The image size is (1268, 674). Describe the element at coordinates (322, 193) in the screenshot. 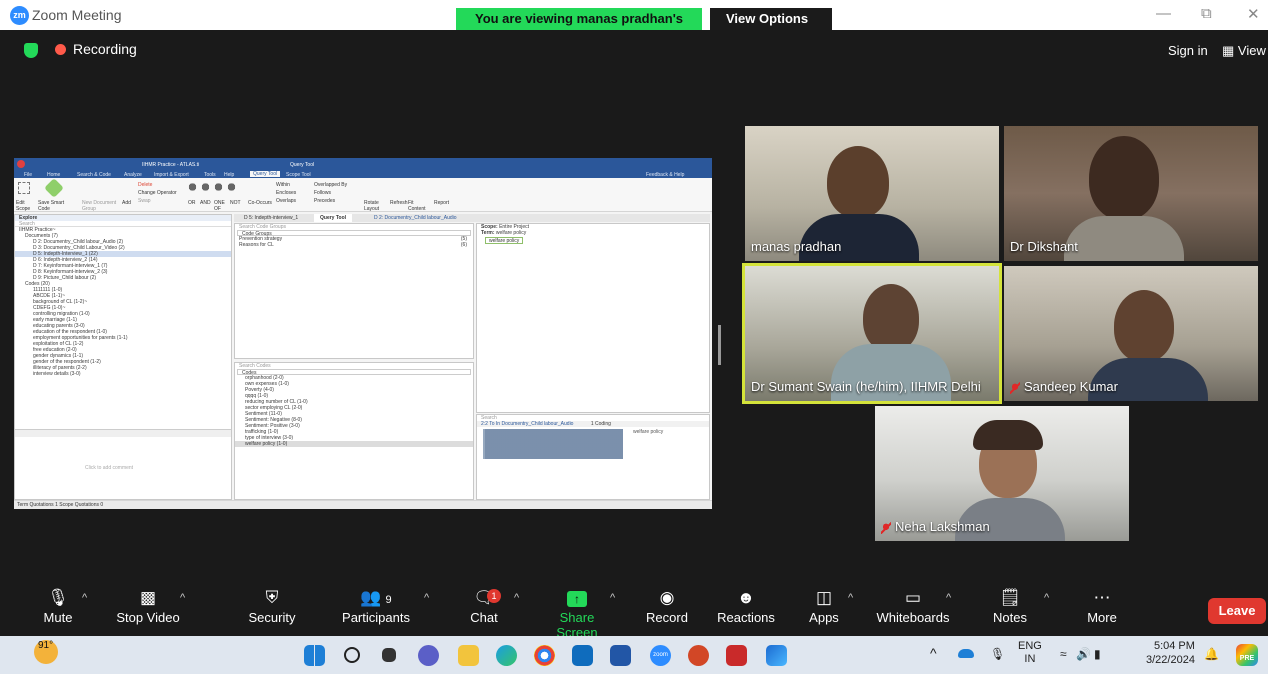

I see `follows-button: Follows` at that location.